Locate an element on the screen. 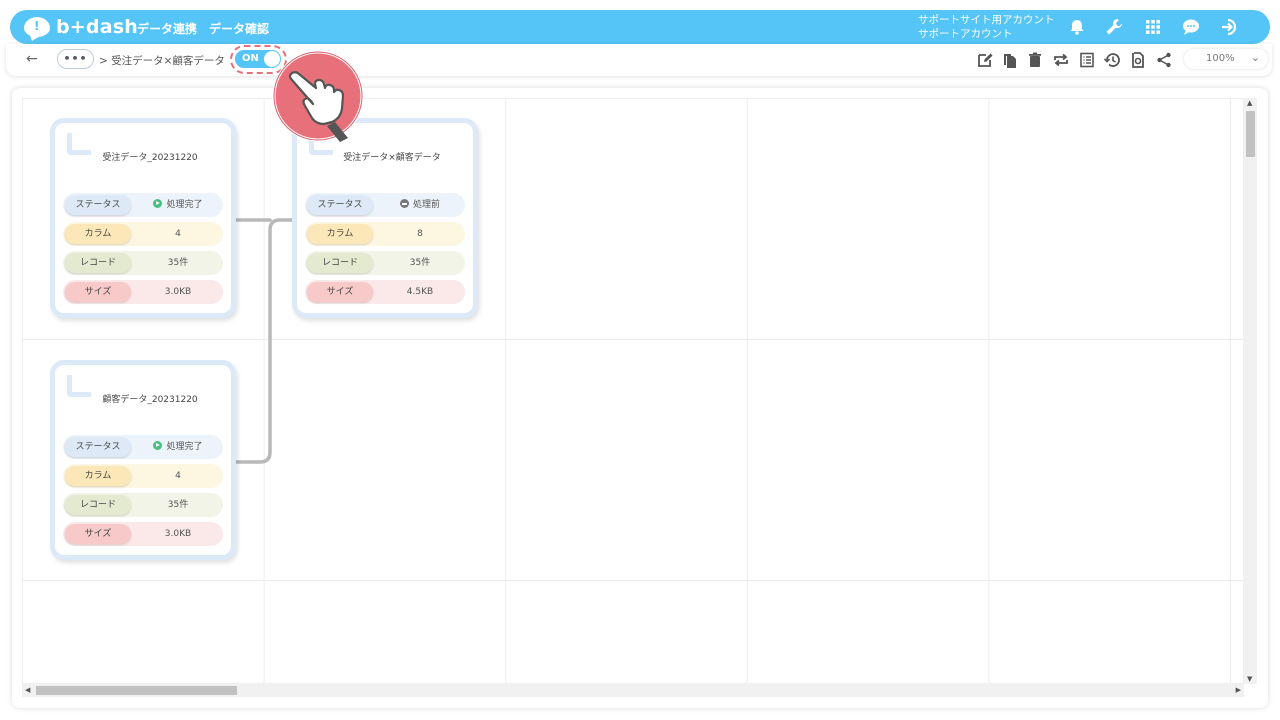 The image size is (1280, 720). logo-text: b+dash is located at coordinates (97, 27).